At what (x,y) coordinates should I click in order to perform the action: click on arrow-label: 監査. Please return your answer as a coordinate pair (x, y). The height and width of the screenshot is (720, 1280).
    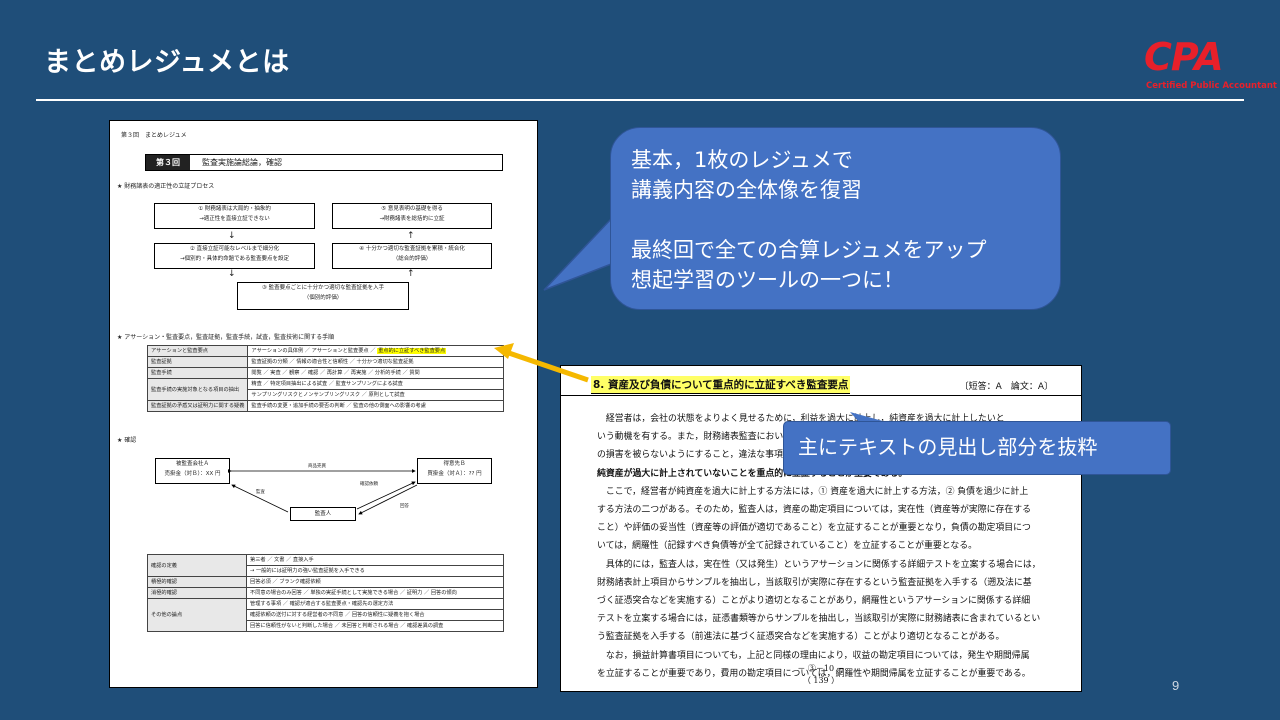
    Looking at the image, I should click on (260, 492).